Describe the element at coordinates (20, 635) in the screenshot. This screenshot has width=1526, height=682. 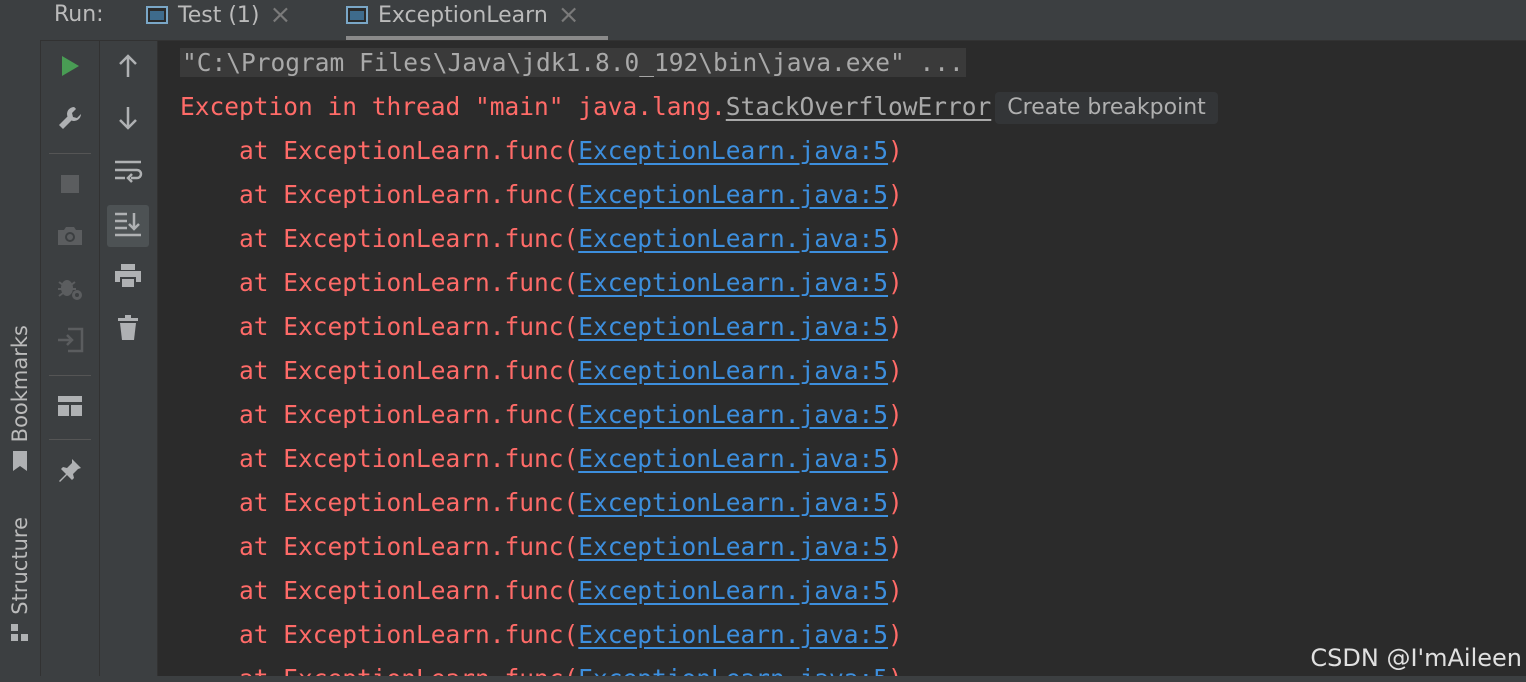
I see `structure-icon` at that location.